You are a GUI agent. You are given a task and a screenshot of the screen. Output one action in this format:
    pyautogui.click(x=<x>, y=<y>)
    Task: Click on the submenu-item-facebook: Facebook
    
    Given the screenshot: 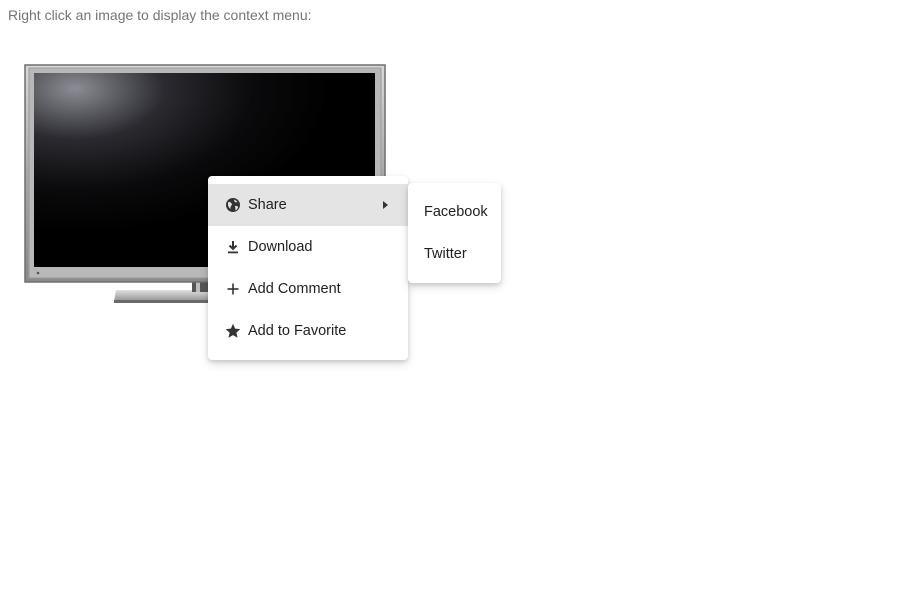 What is the action you would take?
    pyautogui.click(x=454, y=212)
    